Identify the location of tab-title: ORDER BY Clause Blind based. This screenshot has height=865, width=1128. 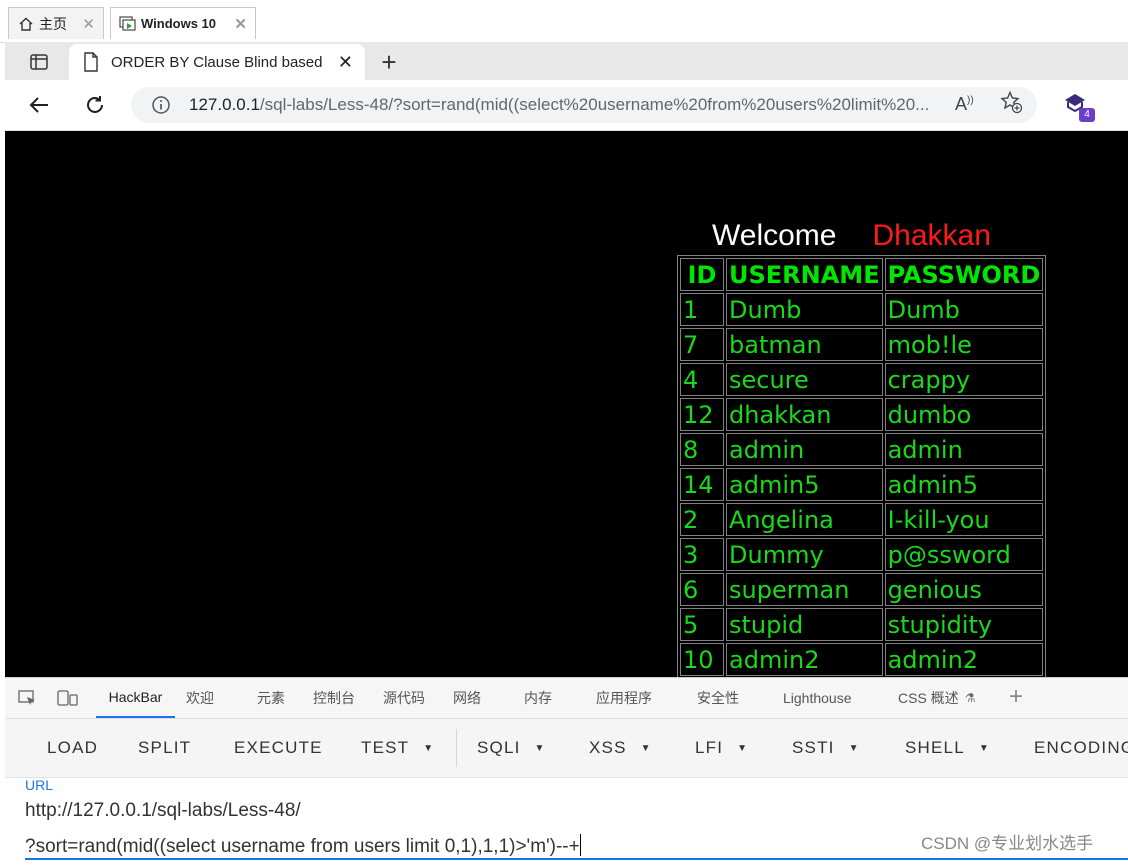
(217, 62).